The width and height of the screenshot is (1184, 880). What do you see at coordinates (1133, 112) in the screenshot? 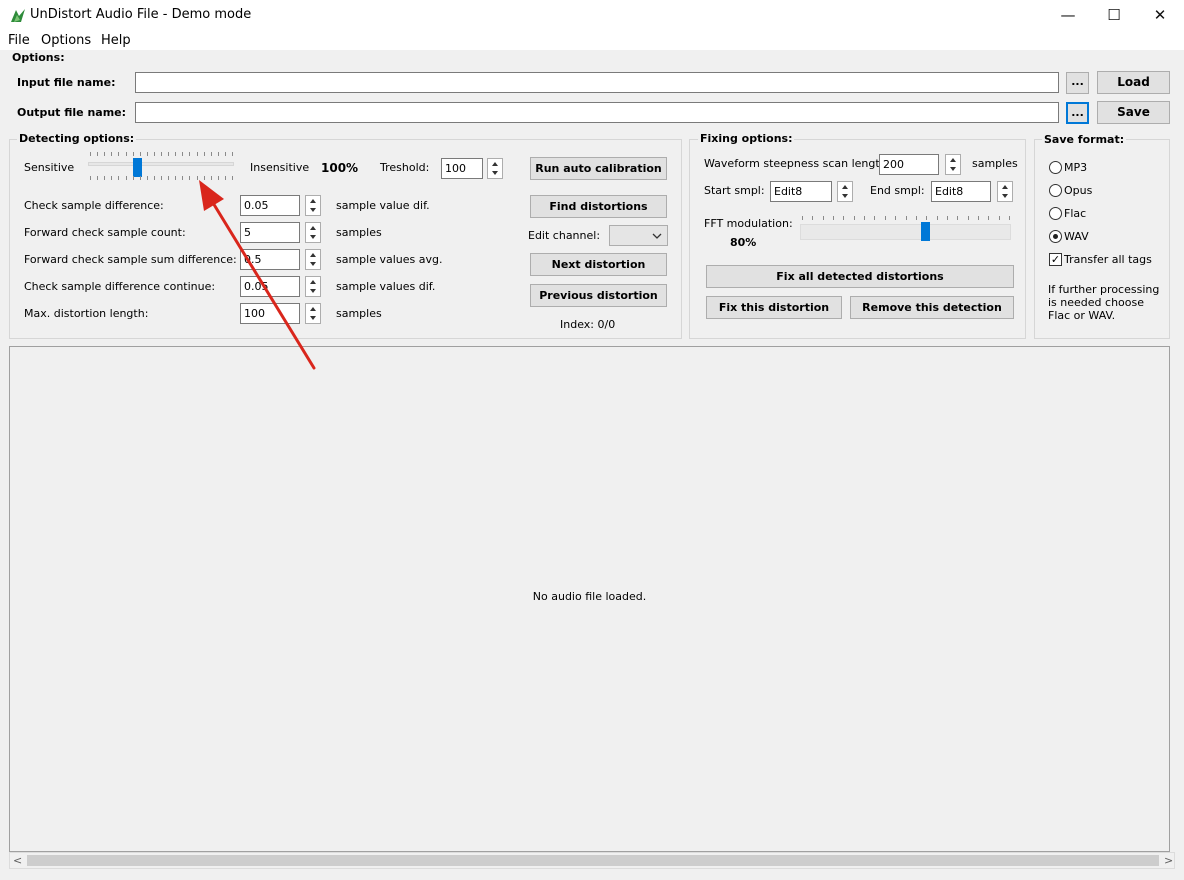
I see `save-button: Save` at bounding box center [1133, 112].